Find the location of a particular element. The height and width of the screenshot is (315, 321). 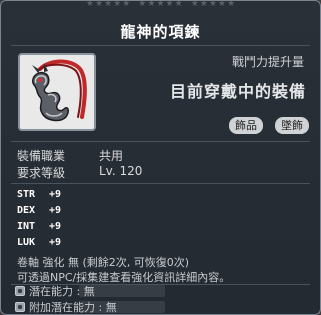

power-increase-label: 戰鬥力提升量 is located at coordinates (267, 62).